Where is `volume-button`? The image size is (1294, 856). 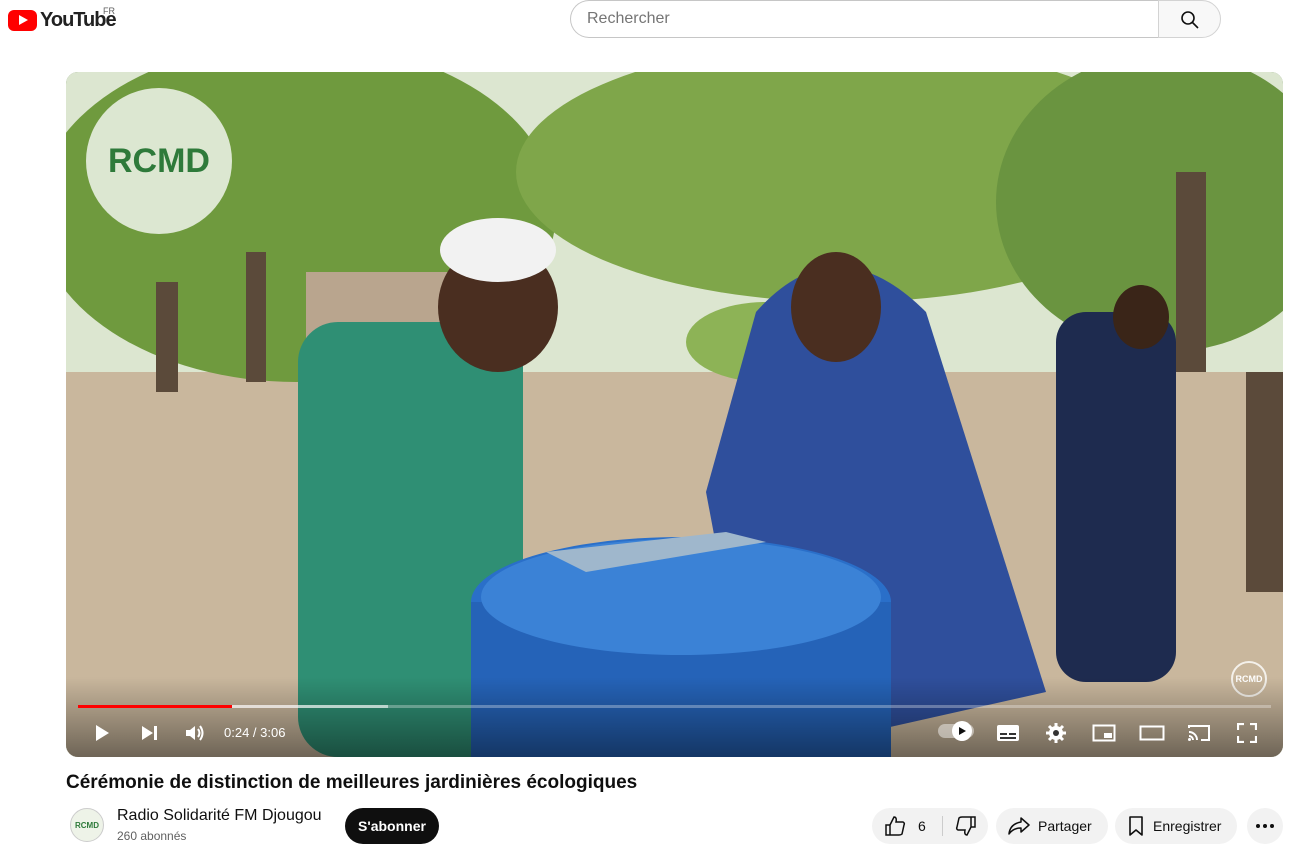
volume-button is located at coordinates (195, 733).